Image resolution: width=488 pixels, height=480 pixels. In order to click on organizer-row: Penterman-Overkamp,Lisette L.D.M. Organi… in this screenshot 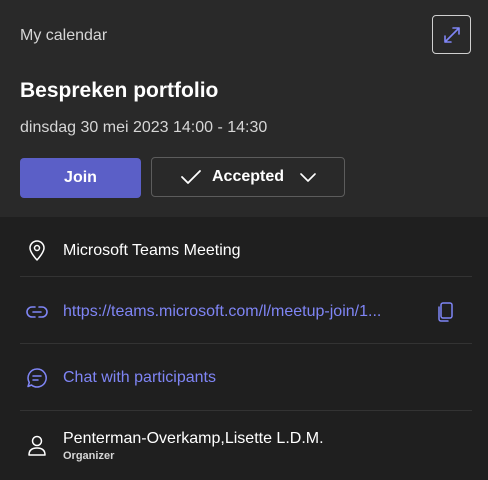, I will do `click(246, 446)`.